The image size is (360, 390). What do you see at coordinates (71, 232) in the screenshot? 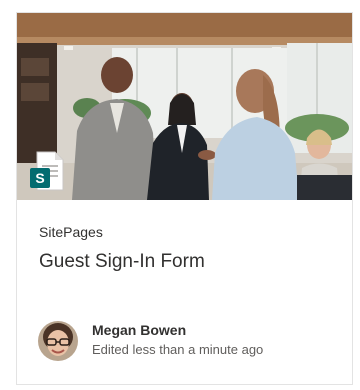
I see `site-name: SitePages` at bounding box center [71, 232].